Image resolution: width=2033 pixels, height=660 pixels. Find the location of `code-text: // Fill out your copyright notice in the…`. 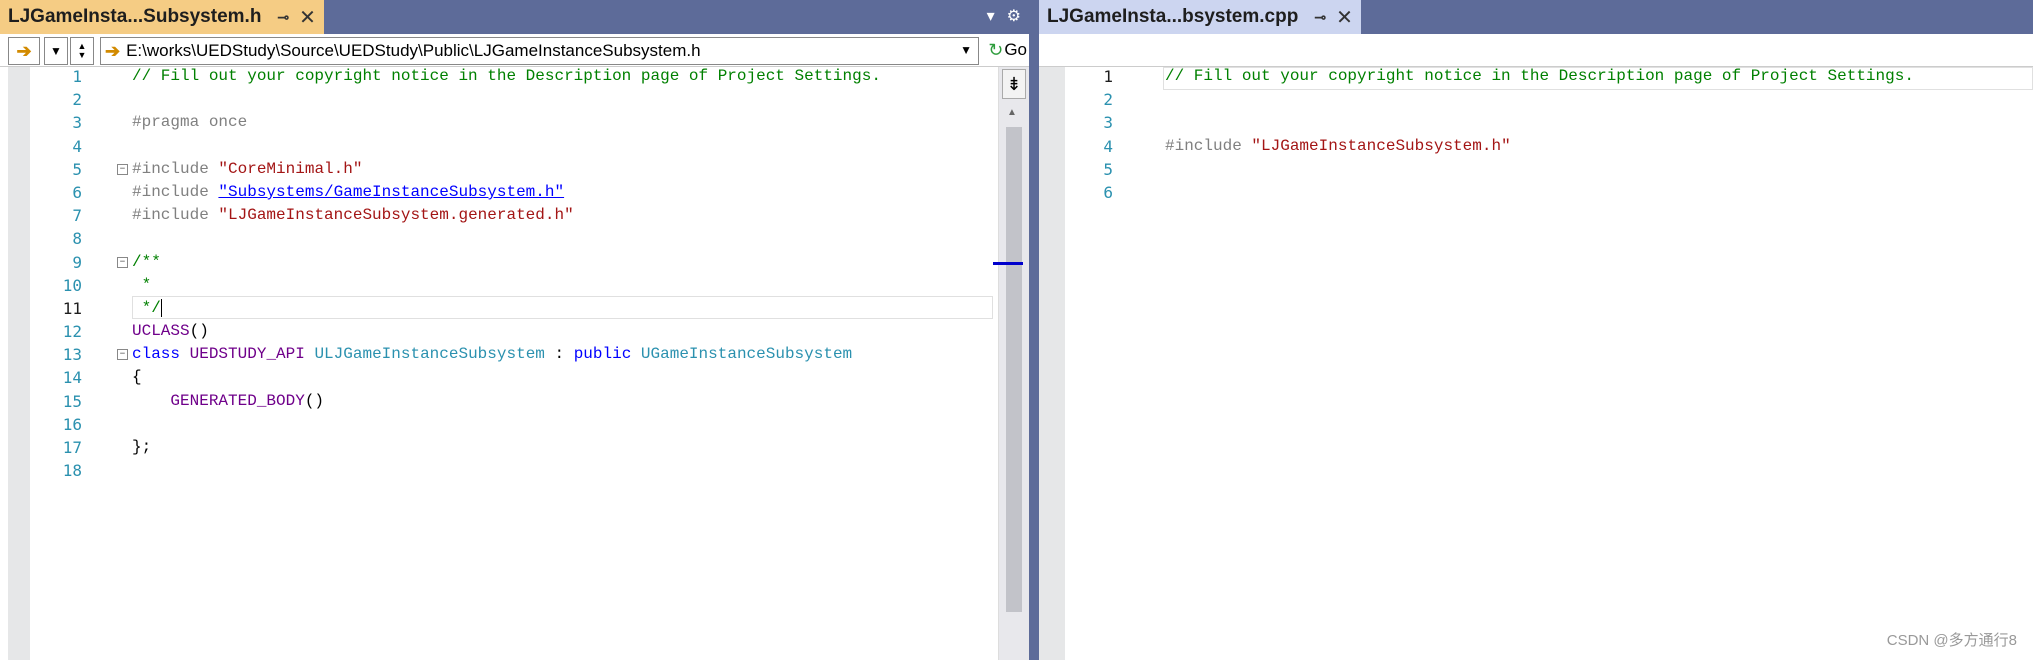

code-text: // Fill out your copyright notice in the… is located at coordinates (1599, 136).